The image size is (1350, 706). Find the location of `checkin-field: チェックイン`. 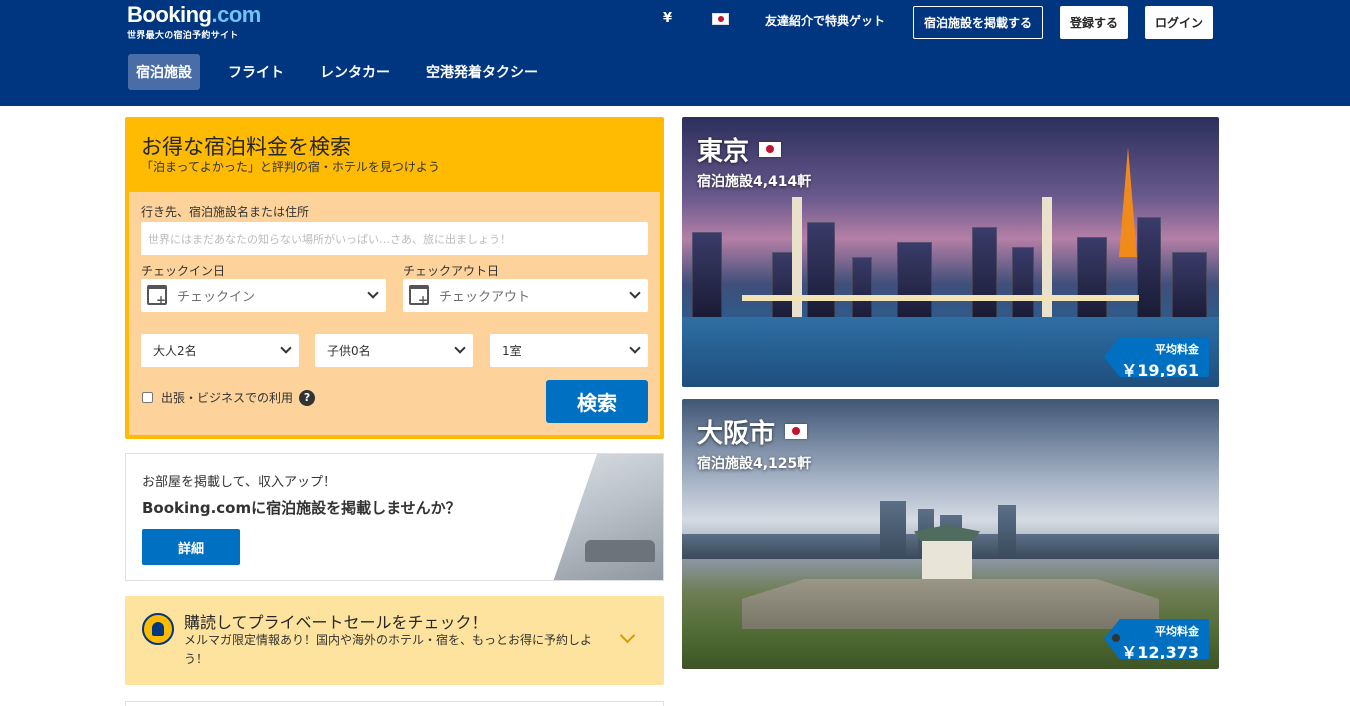

checkin-field: チェックイン is located at coordinates (263, 295).